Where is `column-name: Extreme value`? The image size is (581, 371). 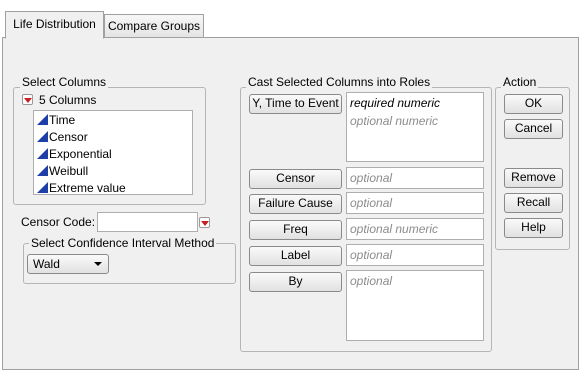 column-name: Extreme value is located at coordinates (87, 188).